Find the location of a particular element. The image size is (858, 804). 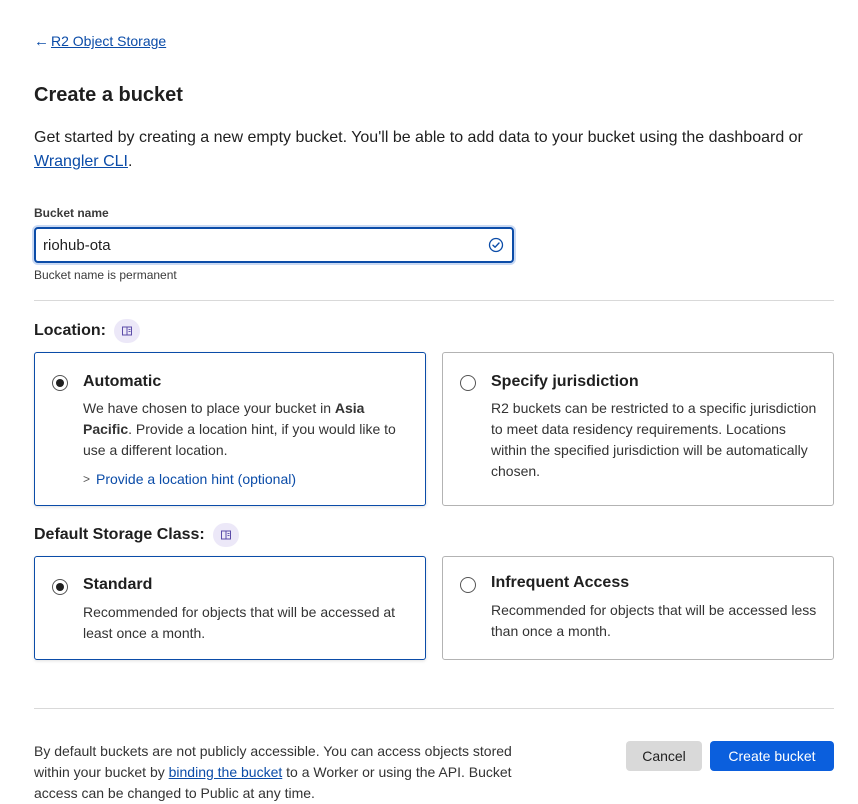

location-hint-link: > Provide a location hint (optional) is located at coordinates (189, 479).